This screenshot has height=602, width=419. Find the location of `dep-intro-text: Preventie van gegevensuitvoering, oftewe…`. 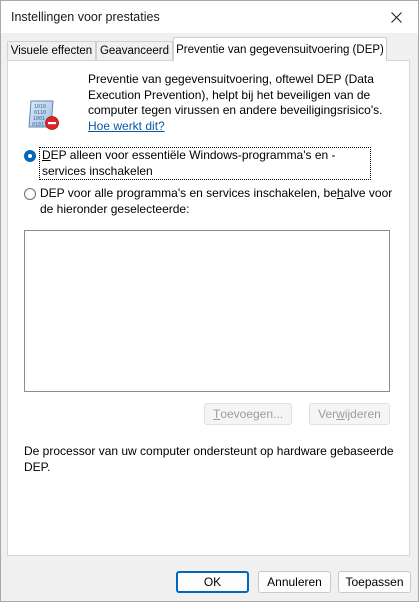

dep-intro-text: Preventie van gegevensuitvoering, oftewe… is located at coordinates (235, 94).